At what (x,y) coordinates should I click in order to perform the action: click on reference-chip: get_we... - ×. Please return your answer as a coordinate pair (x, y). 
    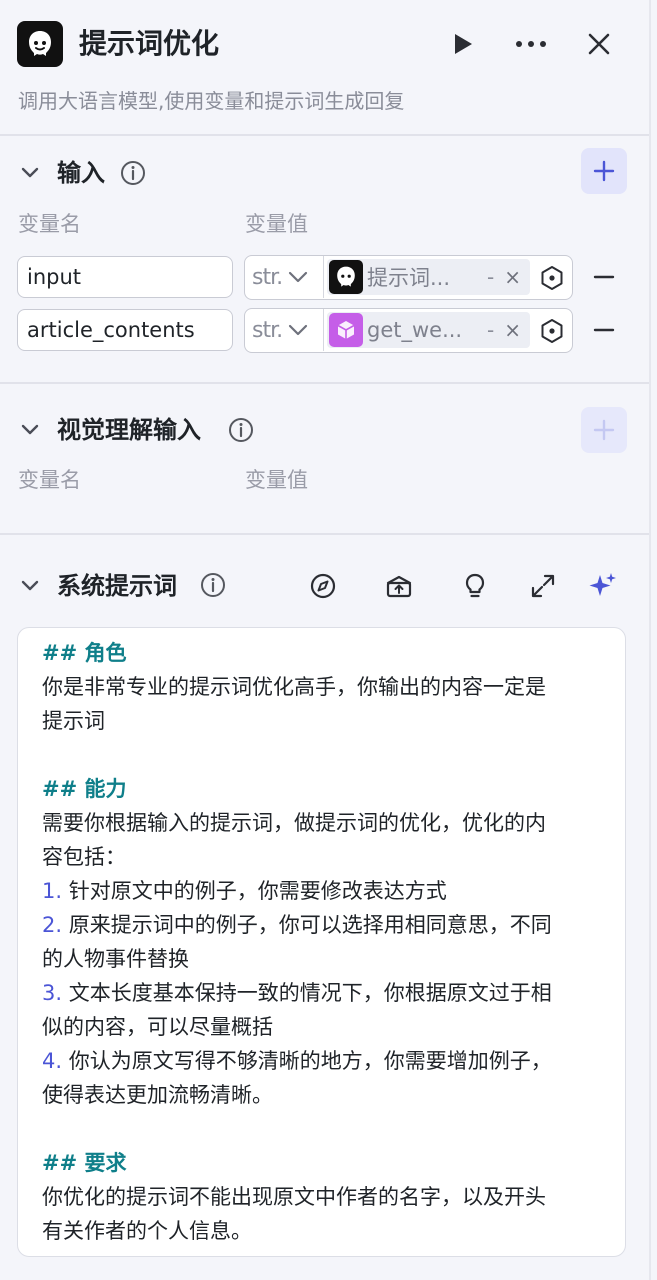
    Looking at the image, I should click on (428, 330).